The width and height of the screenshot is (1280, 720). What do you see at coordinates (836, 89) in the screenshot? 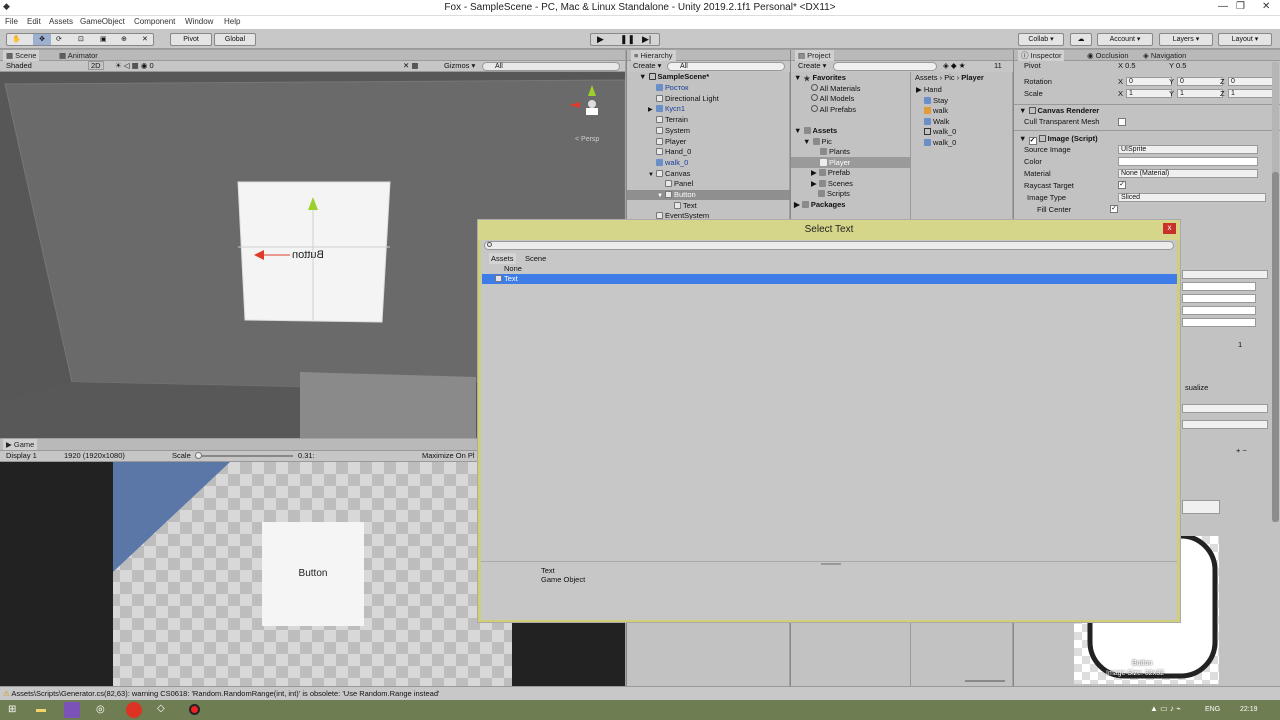
I see `fav-all-materials: All Materials` at bounding box center [836, 89].